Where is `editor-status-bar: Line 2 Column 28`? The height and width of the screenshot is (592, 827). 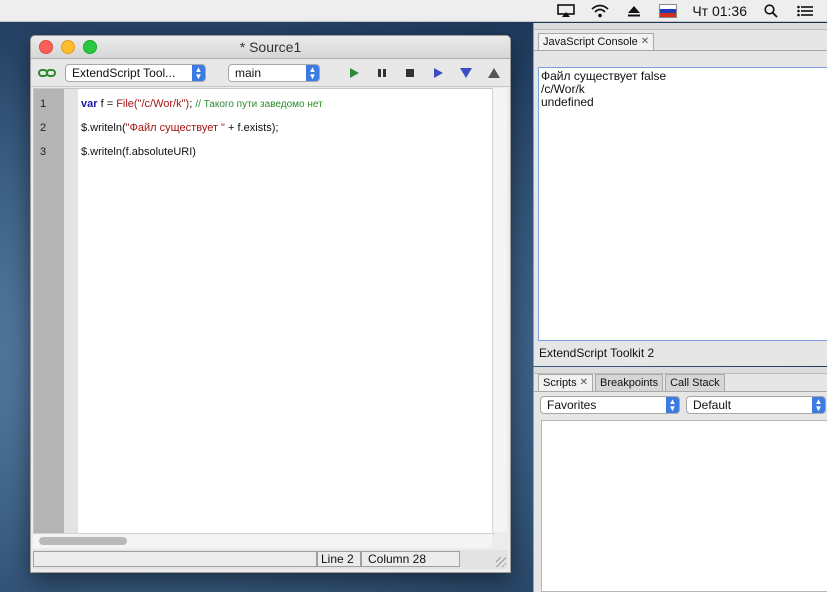 editor-status-bar: Line 2 Column 28 is located at coordinates (270, 559).